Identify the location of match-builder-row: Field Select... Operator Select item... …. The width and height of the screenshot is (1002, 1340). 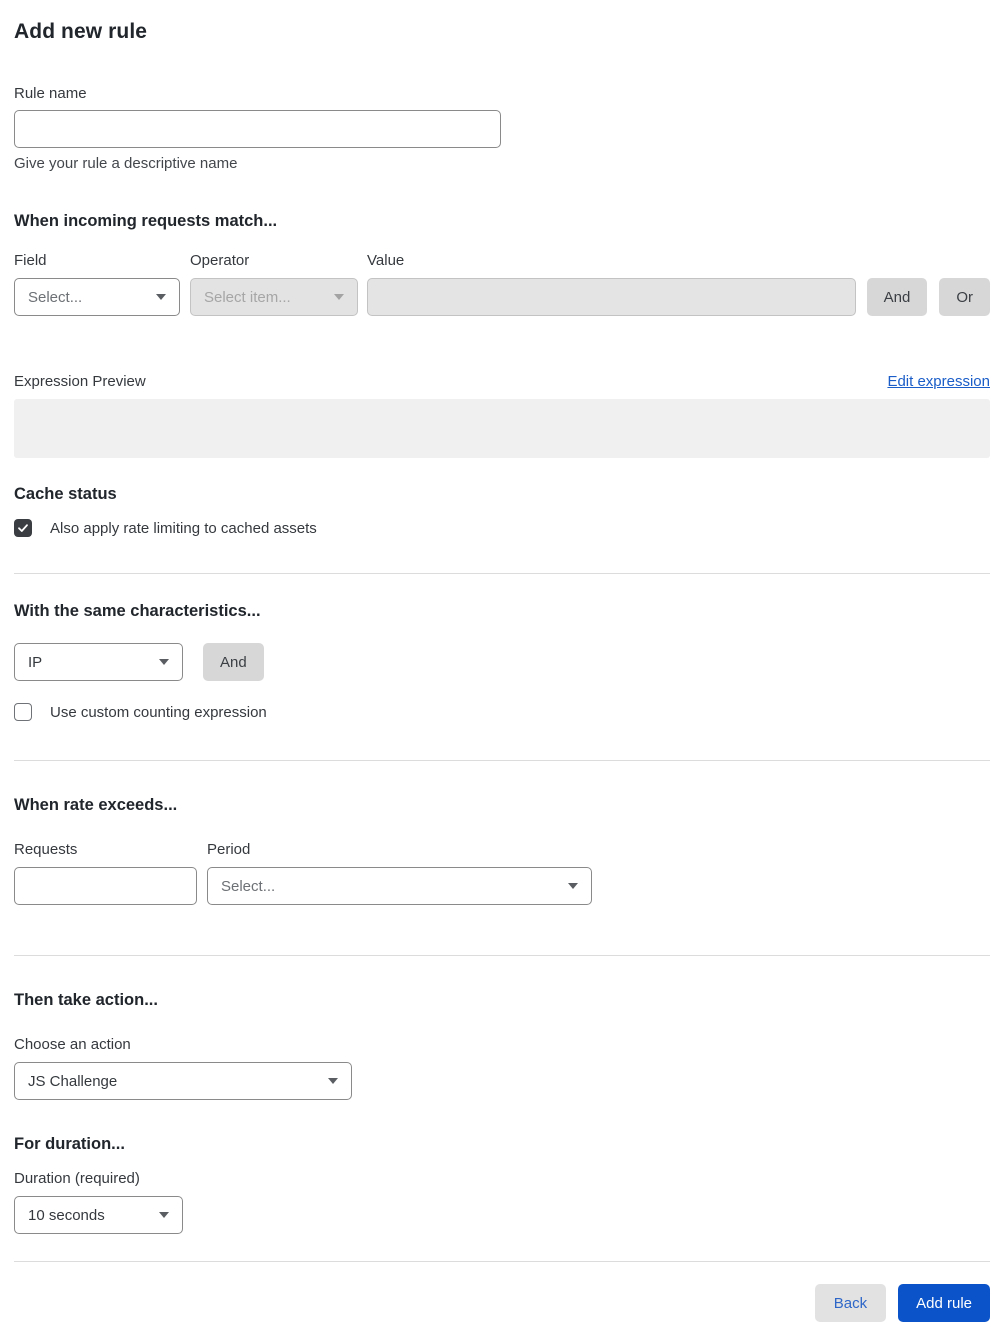
(502, 284).